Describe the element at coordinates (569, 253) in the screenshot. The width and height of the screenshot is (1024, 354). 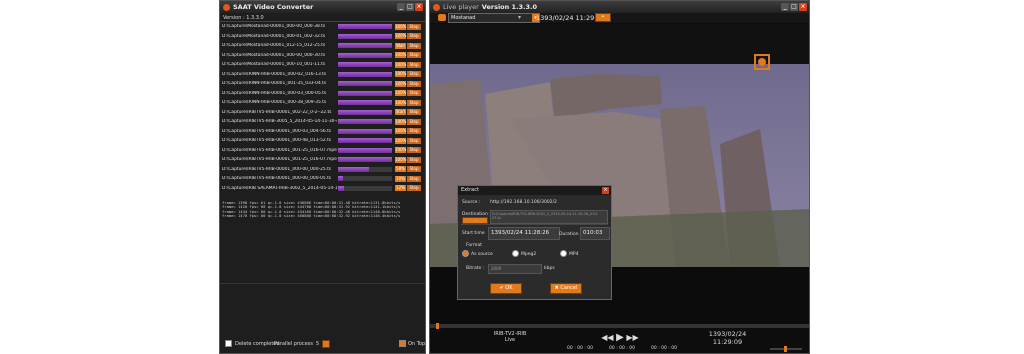
I see `format-mp4: MP4` at that location.